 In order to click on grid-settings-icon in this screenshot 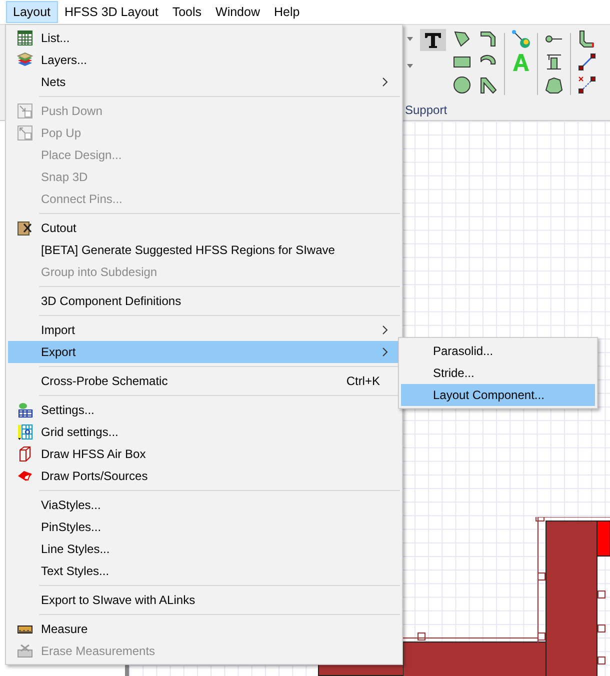, I will do `click(24, 432)`.